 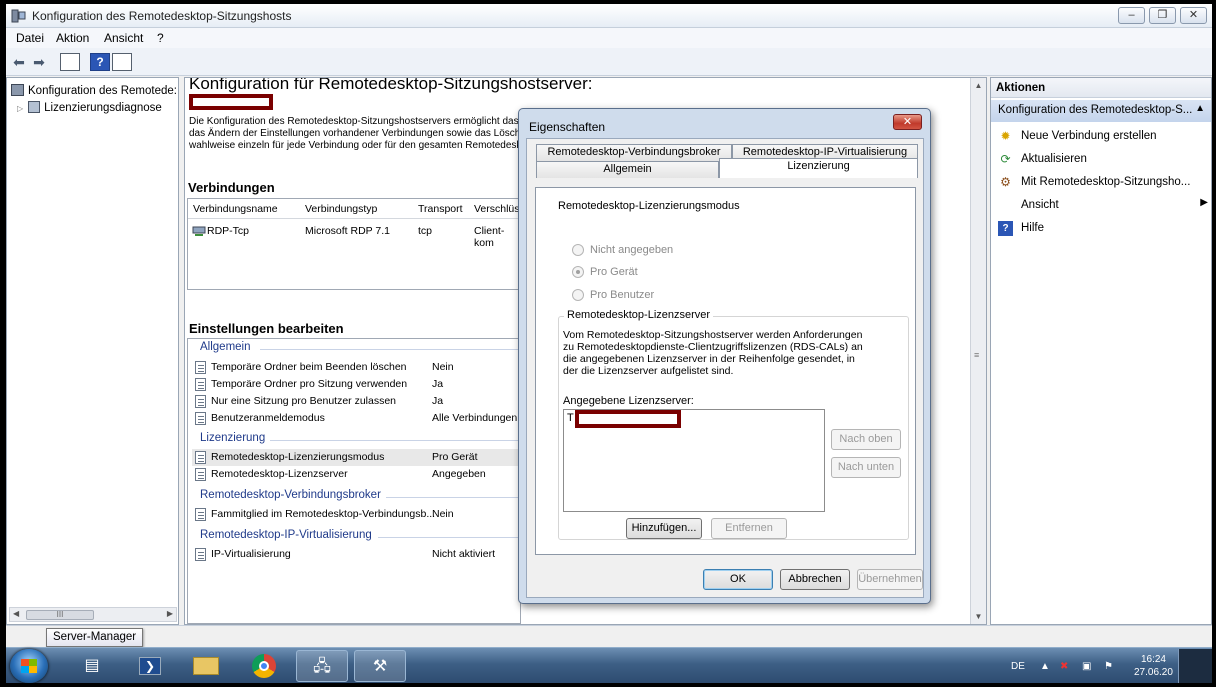 I want to click on group-label: Remotedesktop-IP-Virtualisierung, so click(x=286, y=535).